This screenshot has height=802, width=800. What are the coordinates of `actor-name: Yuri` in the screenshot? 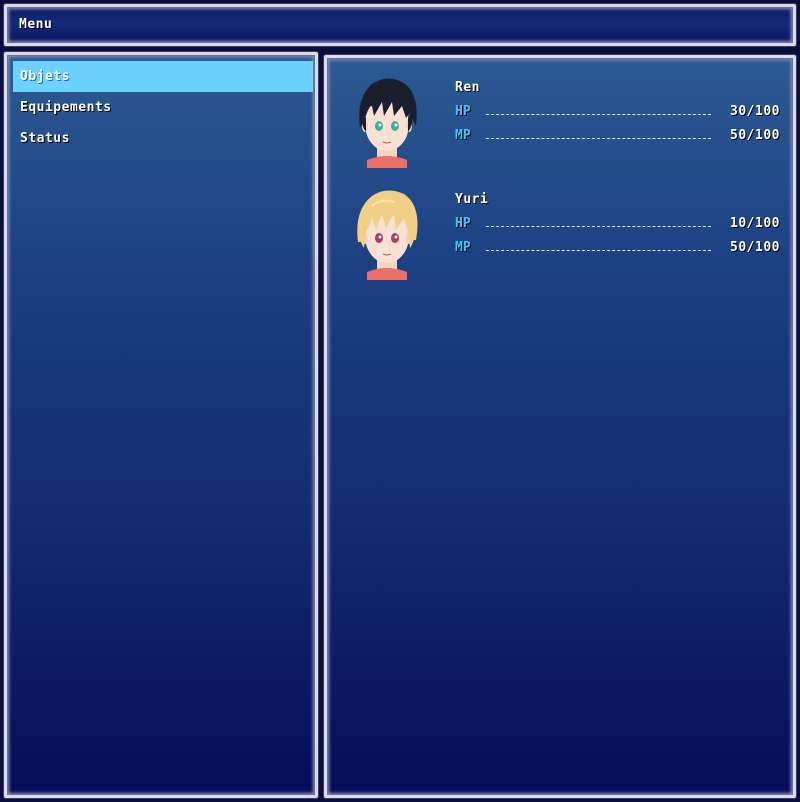 It's located at (472, 199).